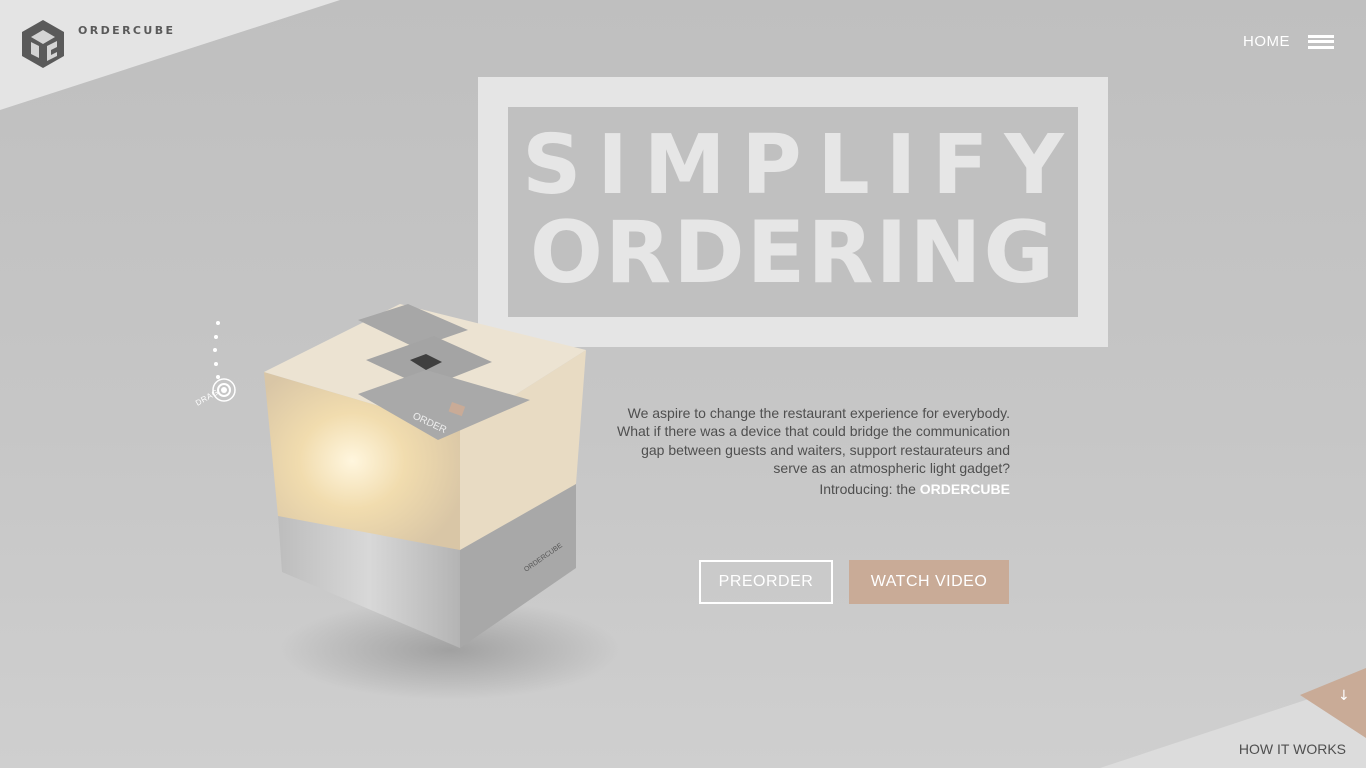 The width and height of the screenshot is (1366, 768). What do you see at coordinates (1321, 41) in the screenshot?
I see `hamburger-menu-icon` at bounding box center [1321, 41].